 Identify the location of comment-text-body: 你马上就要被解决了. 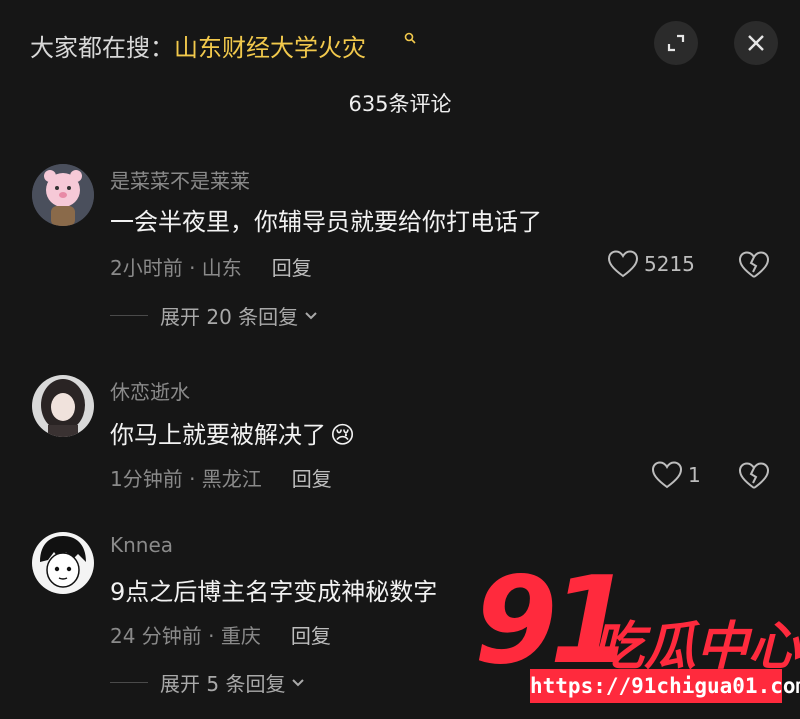
(218, 435).